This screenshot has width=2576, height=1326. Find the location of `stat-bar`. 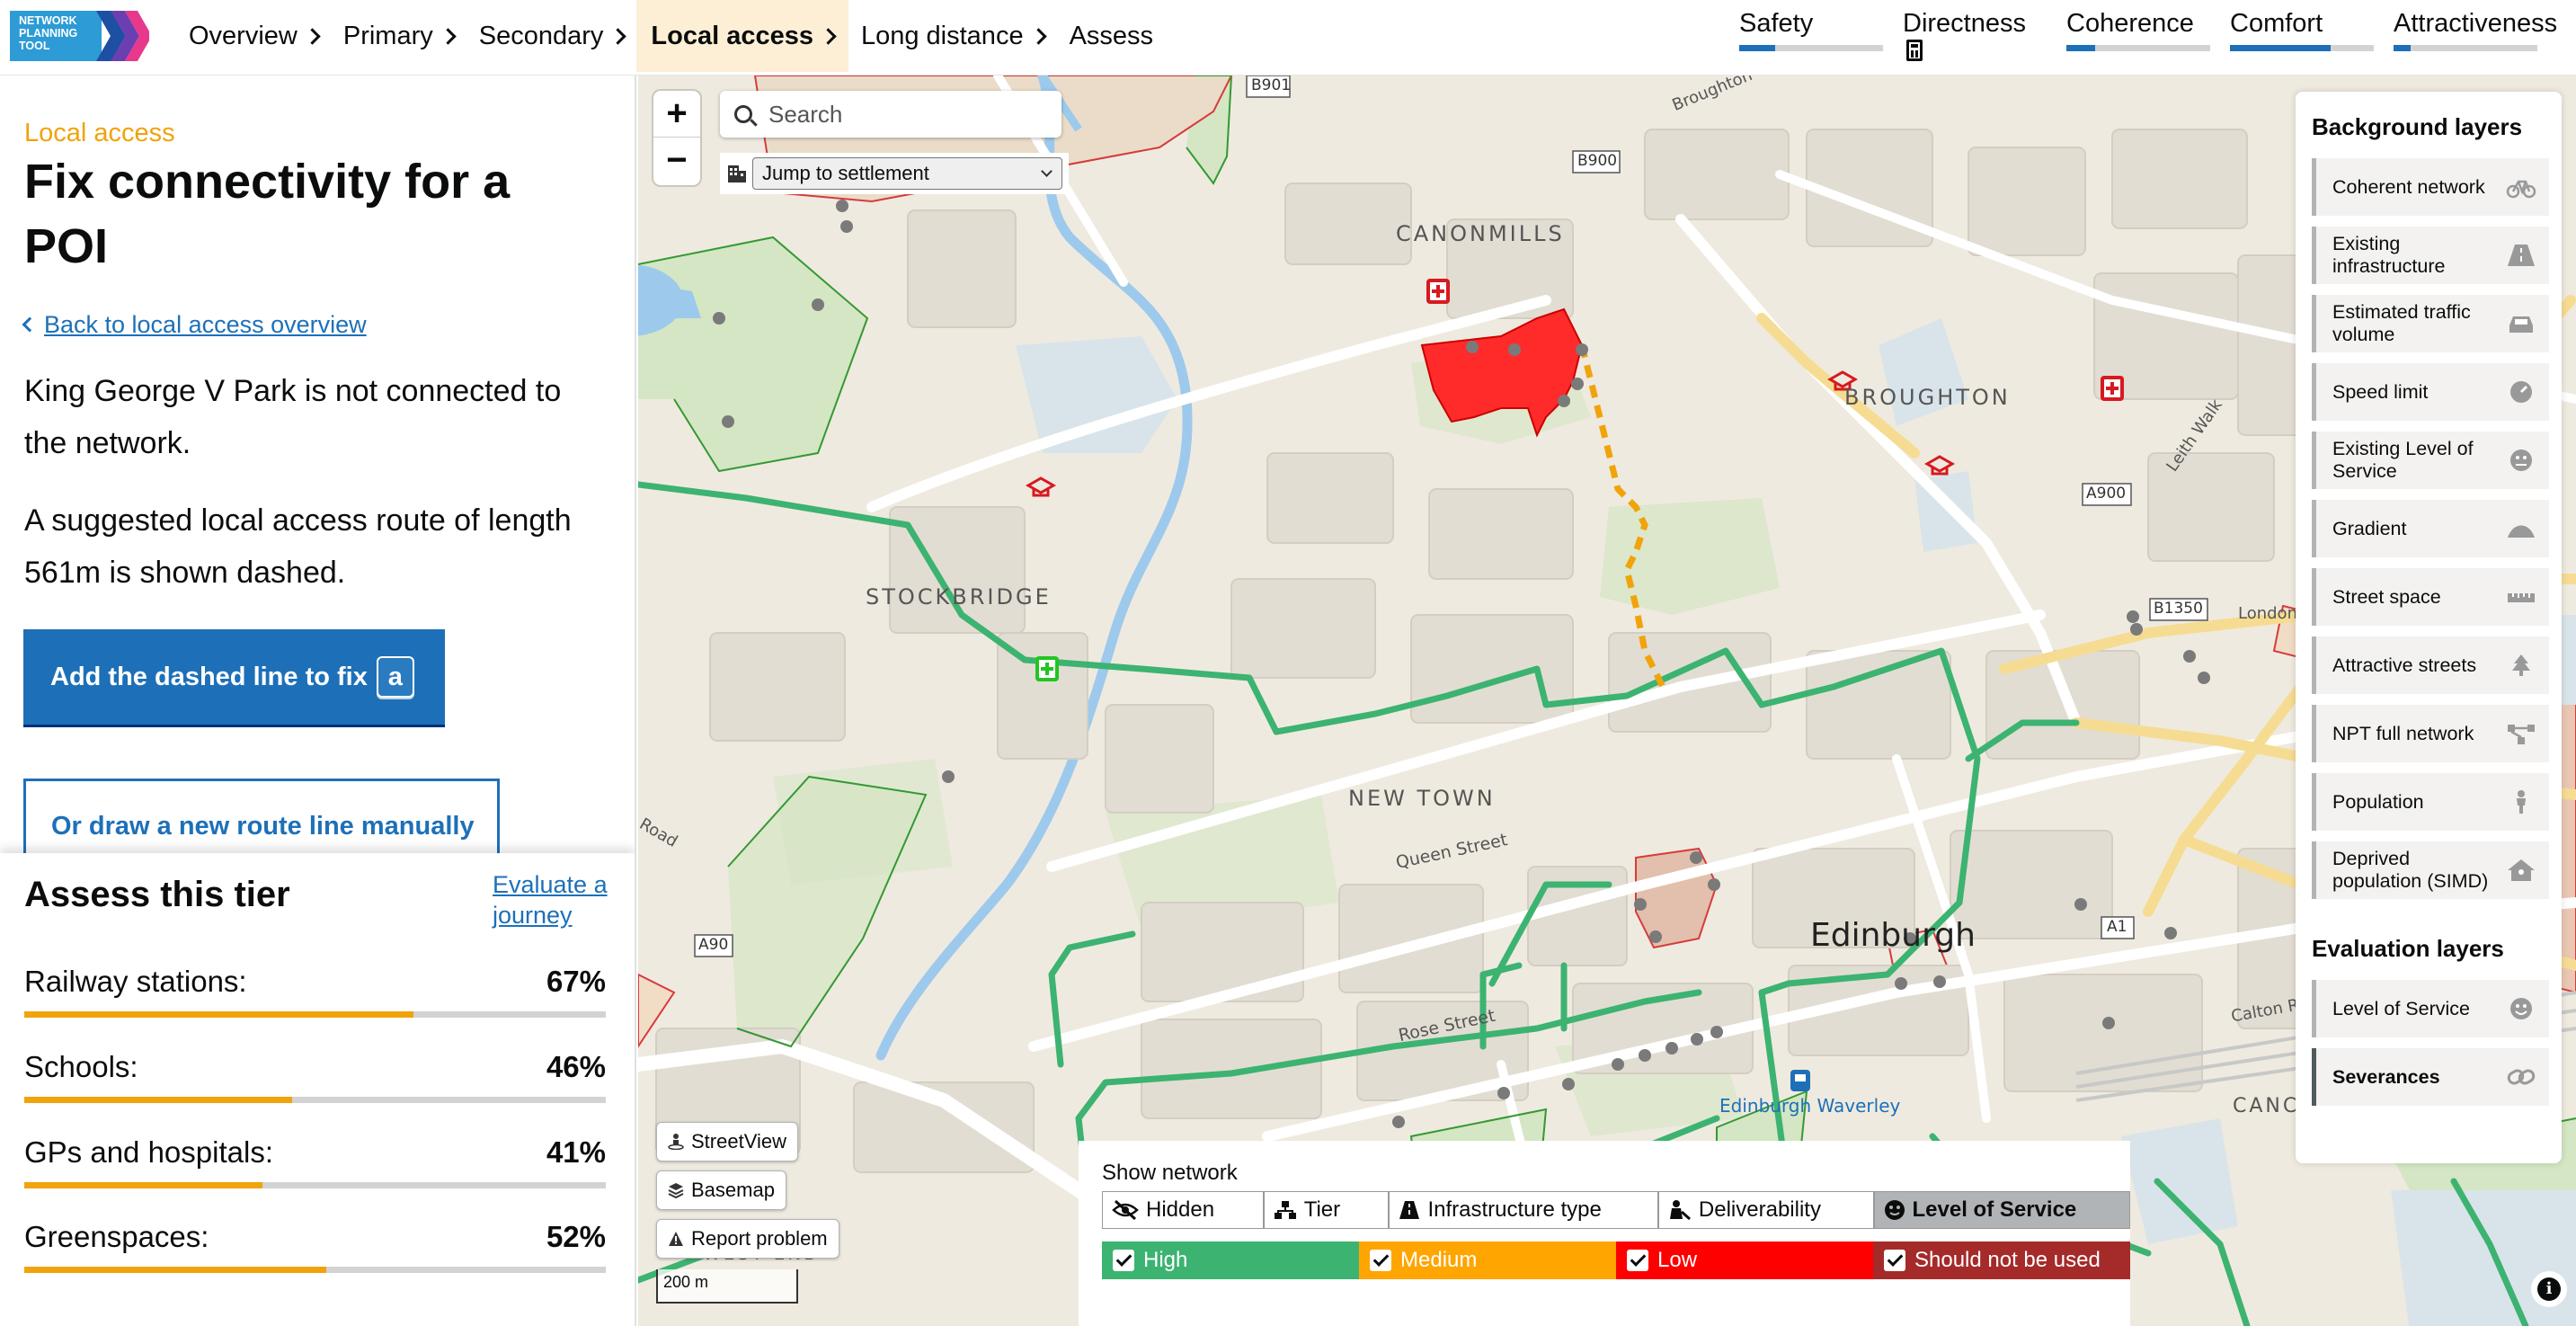

stat-bar is located at coordinates (315, 1185).